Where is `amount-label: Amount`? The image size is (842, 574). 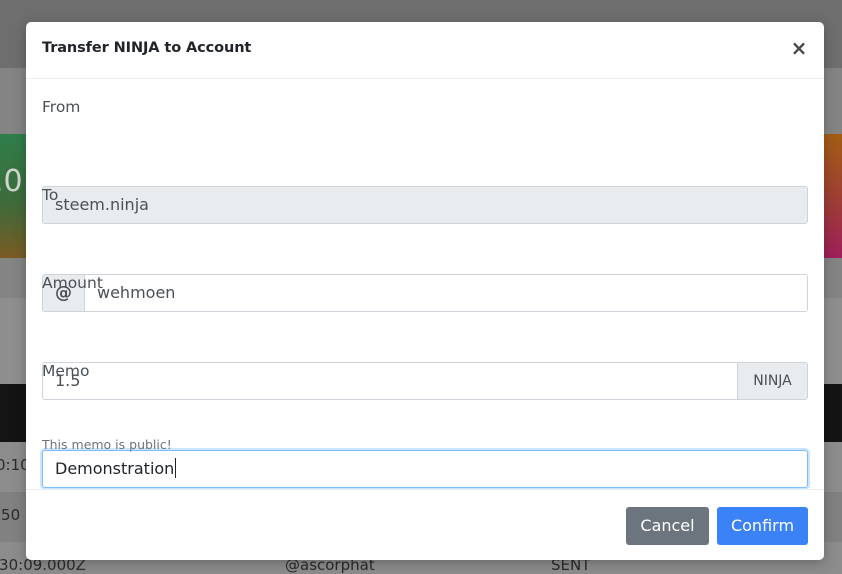 amount-label: Amount is located at coordinates (72, 283).